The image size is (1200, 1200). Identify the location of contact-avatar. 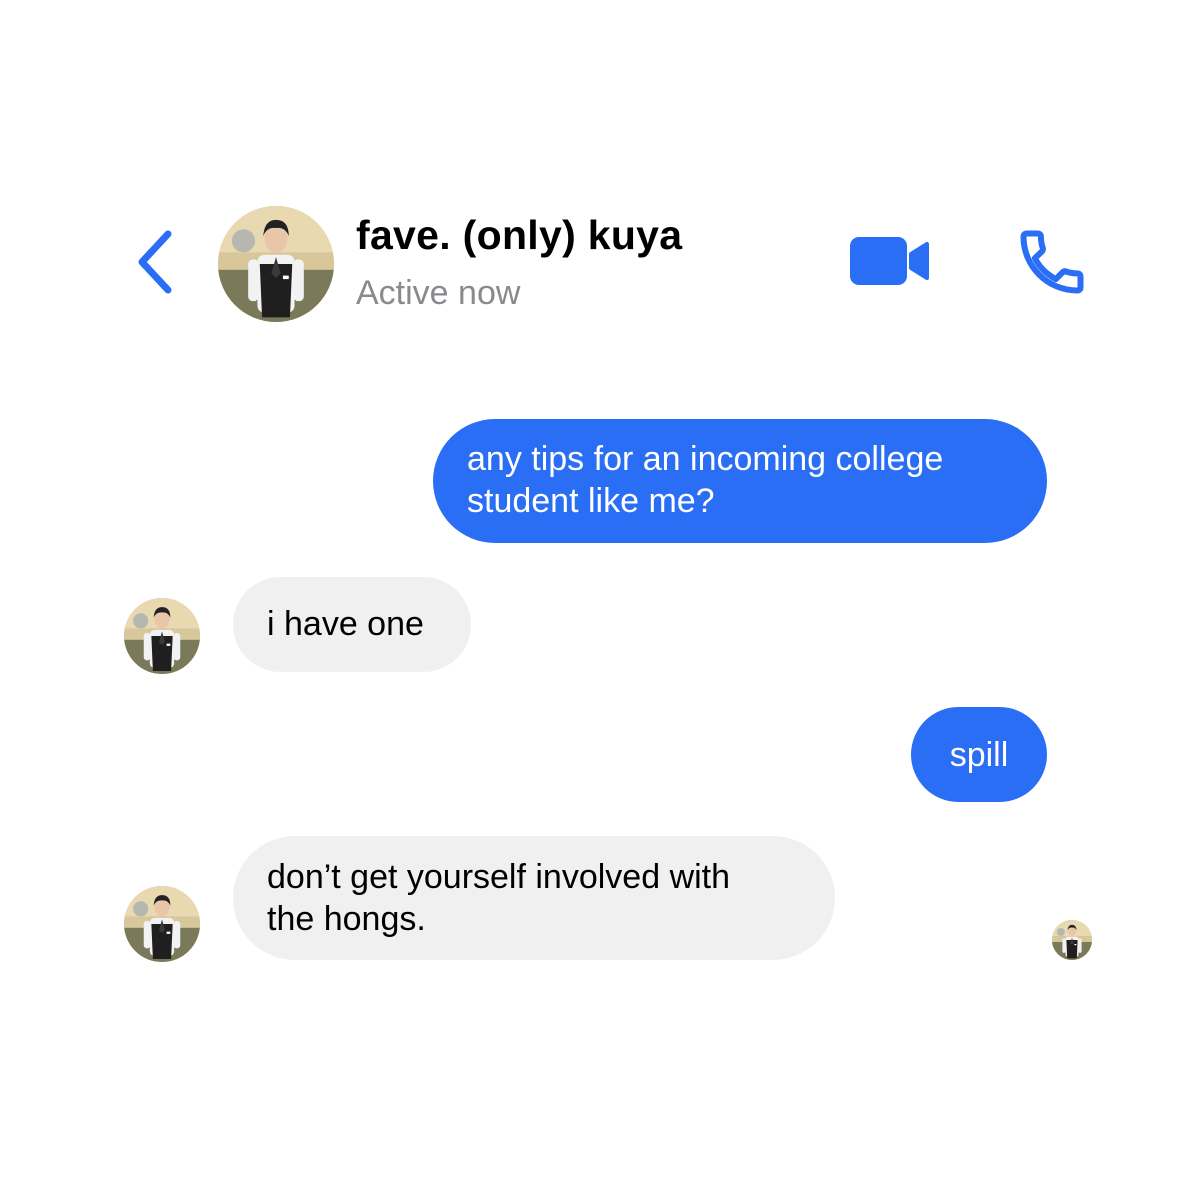
(276, 264).